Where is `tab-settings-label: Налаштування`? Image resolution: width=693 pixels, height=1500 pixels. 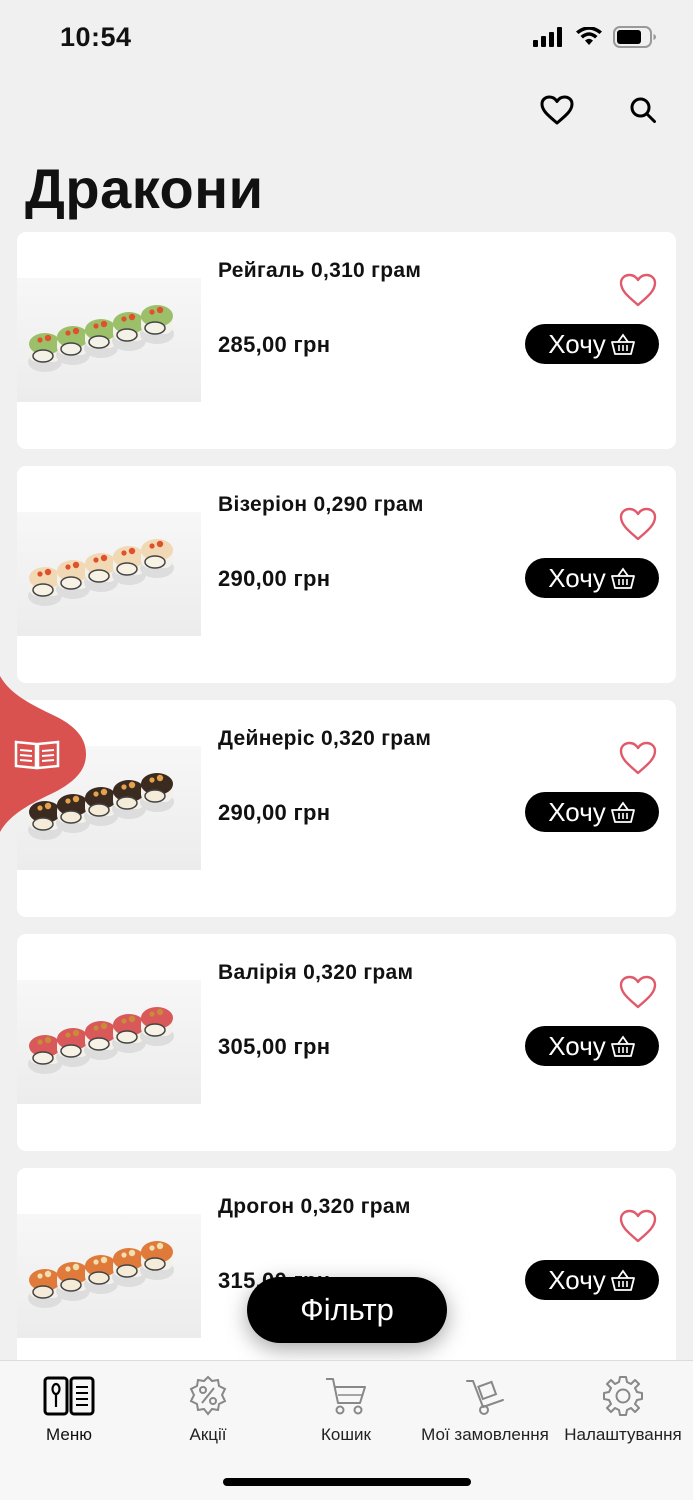 tab-settings-label: Налаштування is located at coordinates (623, 1434).